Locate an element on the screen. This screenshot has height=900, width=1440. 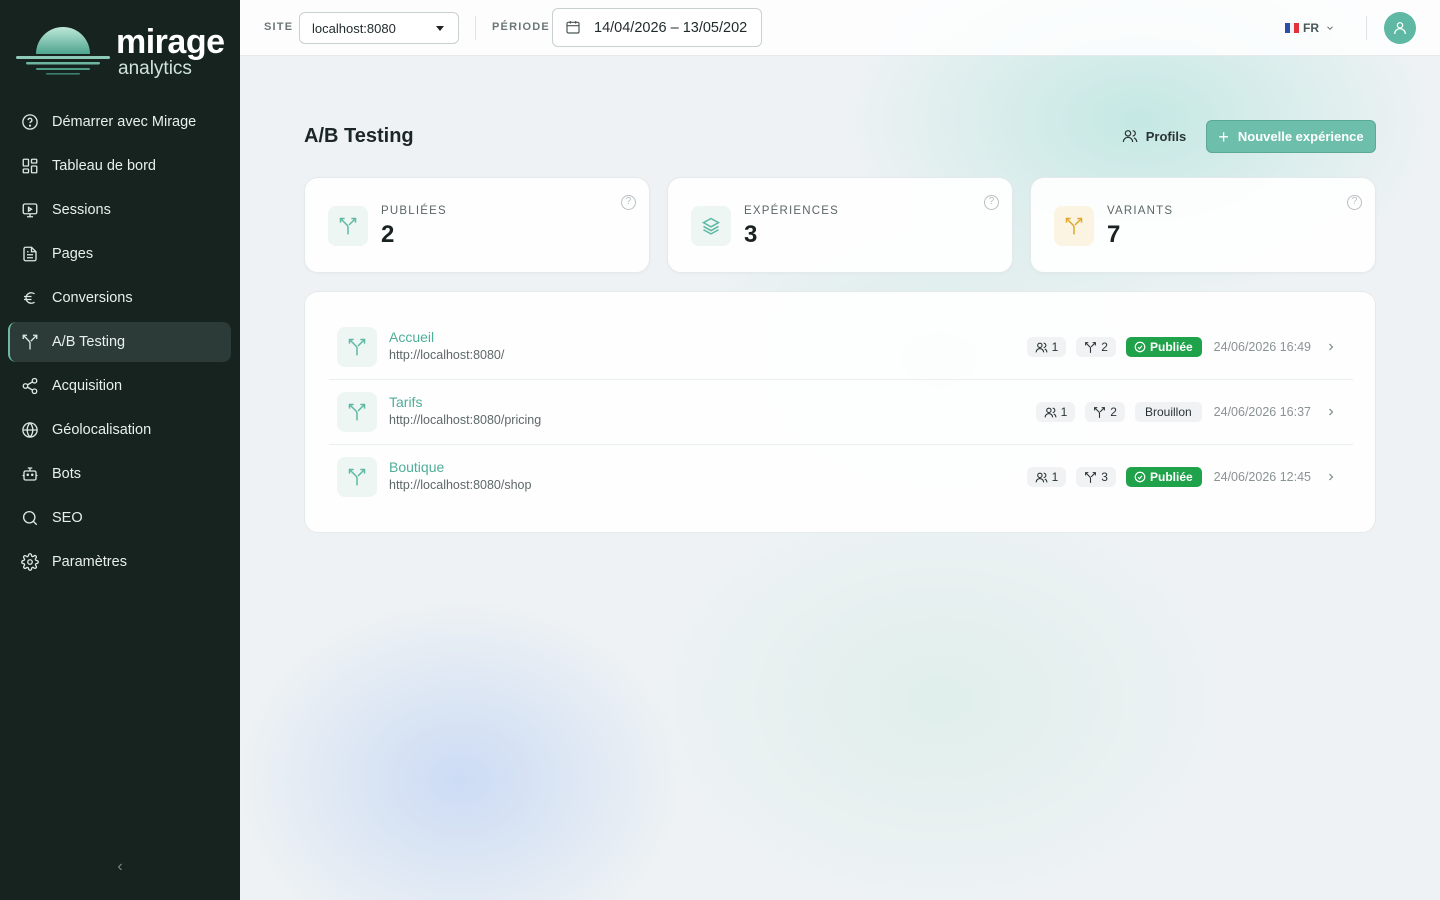
caret-down-icon is located at coordinates (440, 28).